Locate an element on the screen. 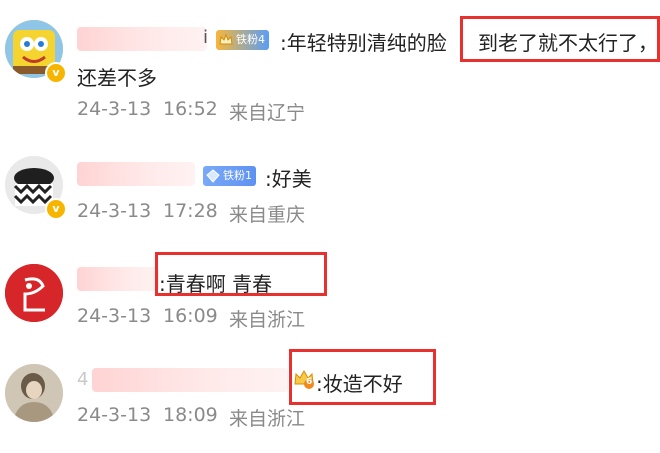 This screenshot has width=660, height=453. comment-time: 18:09 is located at coordinates (190, 415).